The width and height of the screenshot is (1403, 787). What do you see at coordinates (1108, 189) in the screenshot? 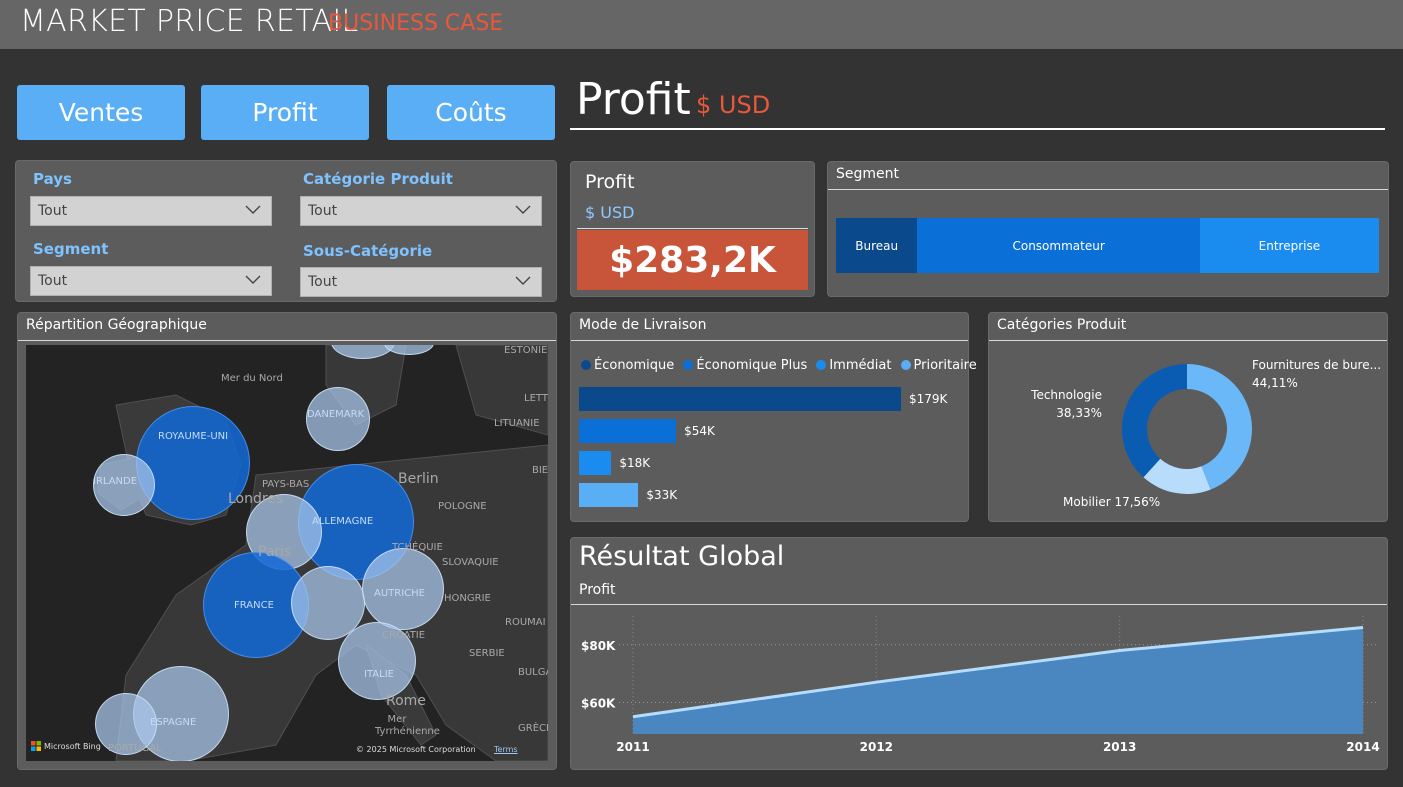
I see `segment-panel-rule` at bounding box center [1108, 189].